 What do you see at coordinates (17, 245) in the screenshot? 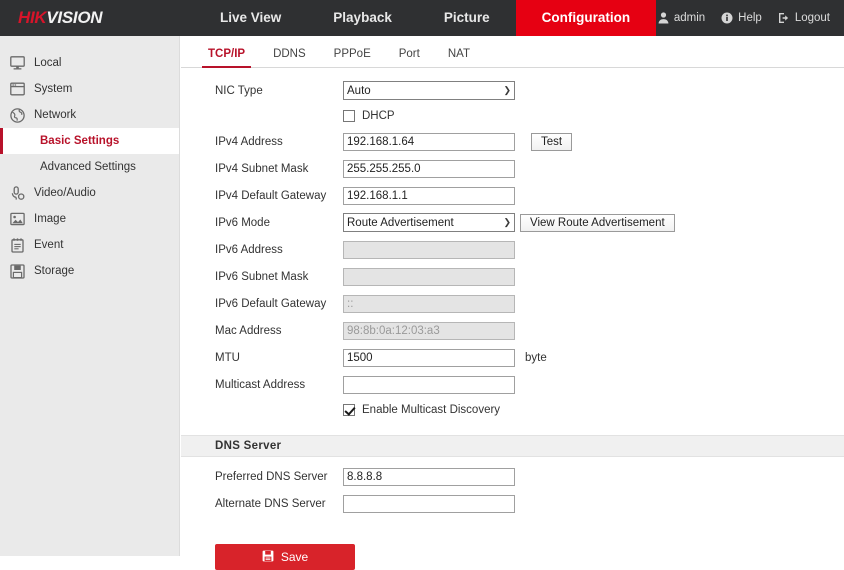
I see `clipboard-icon` at bounding box center [17, 245].